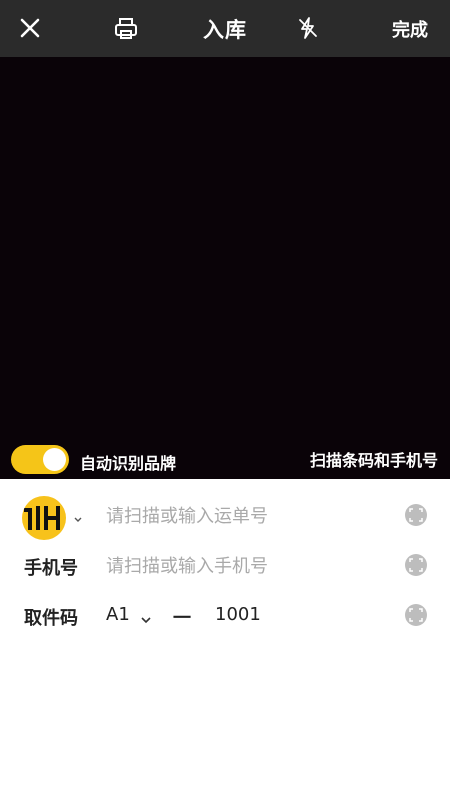 The height and width of the screenshot is (800, 450). I want to click on auto-brand-label: 自动识别品牌, so click(128, 463).